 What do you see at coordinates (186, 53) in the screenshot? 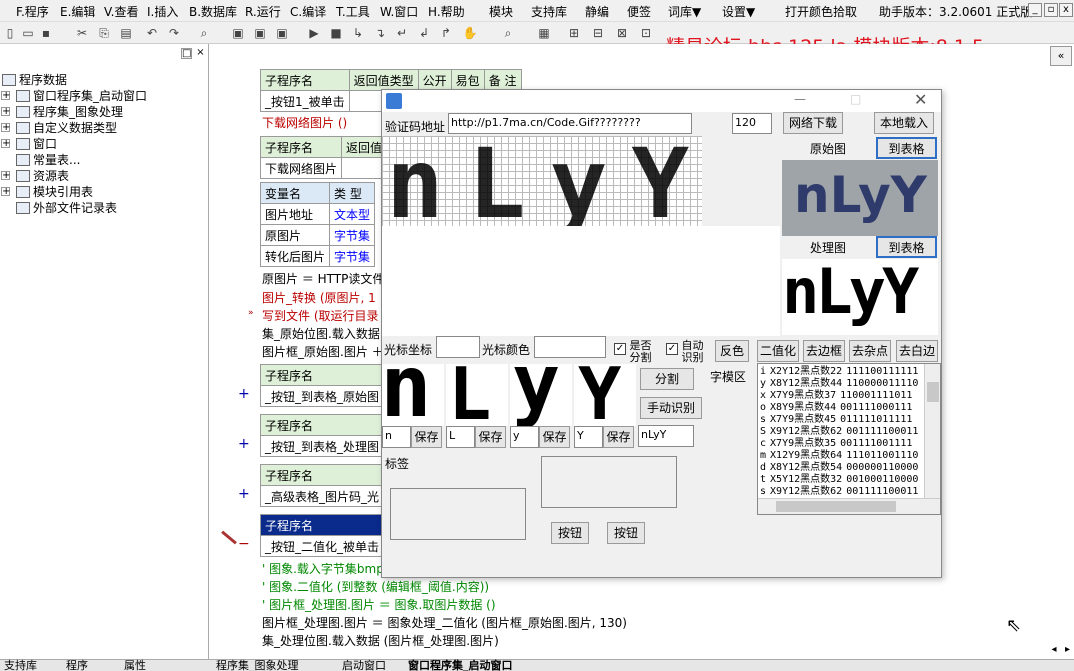
I see `pane-pin-icon: □` at bounding box center [186, 53].